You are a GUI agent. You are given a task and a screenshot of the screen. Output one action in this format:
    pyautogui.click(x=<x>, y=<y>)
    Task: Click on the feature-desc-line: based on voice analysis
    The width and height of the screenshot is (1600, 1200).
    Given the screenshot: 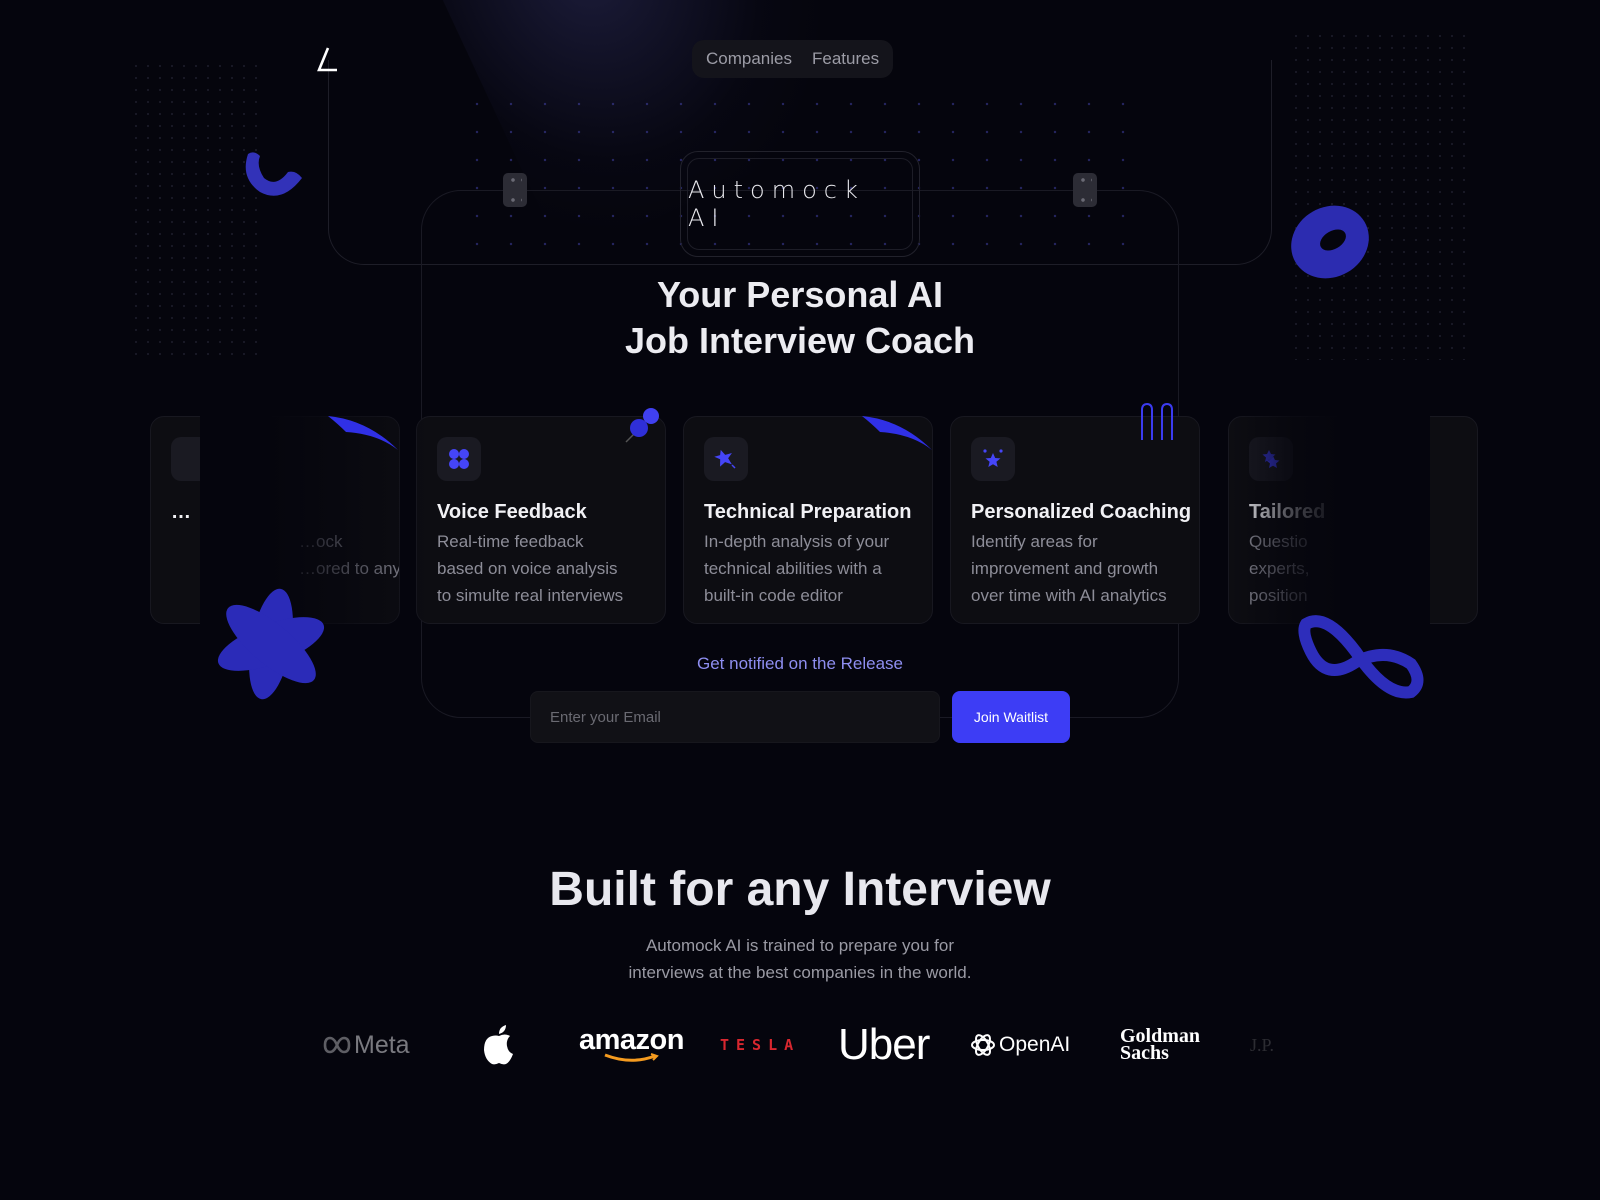 What is the action you would take?
    pyautogui.click(x=527, y=568)
    